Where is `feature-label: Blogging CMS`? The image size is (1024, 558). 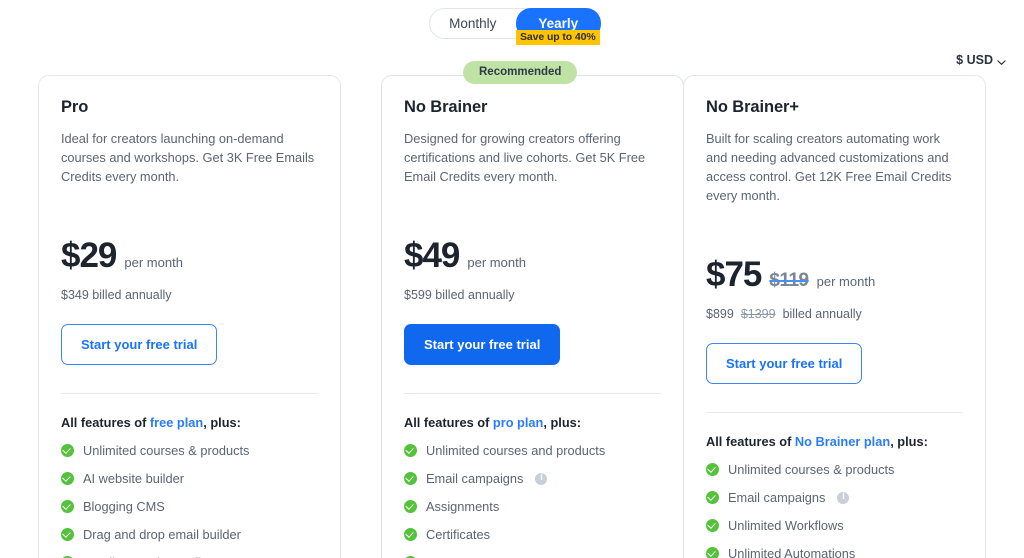 feature-label: Blogging CMS is located at coordinates (124, 506).